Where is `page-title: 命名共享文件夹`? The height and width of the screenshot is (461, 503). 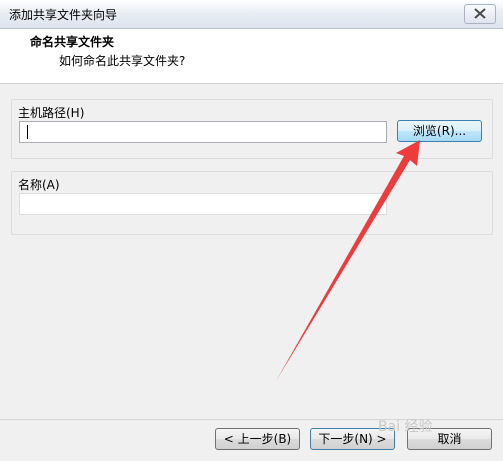
page-title: 命名共享文件夹 is located at coordinates (72, 42).